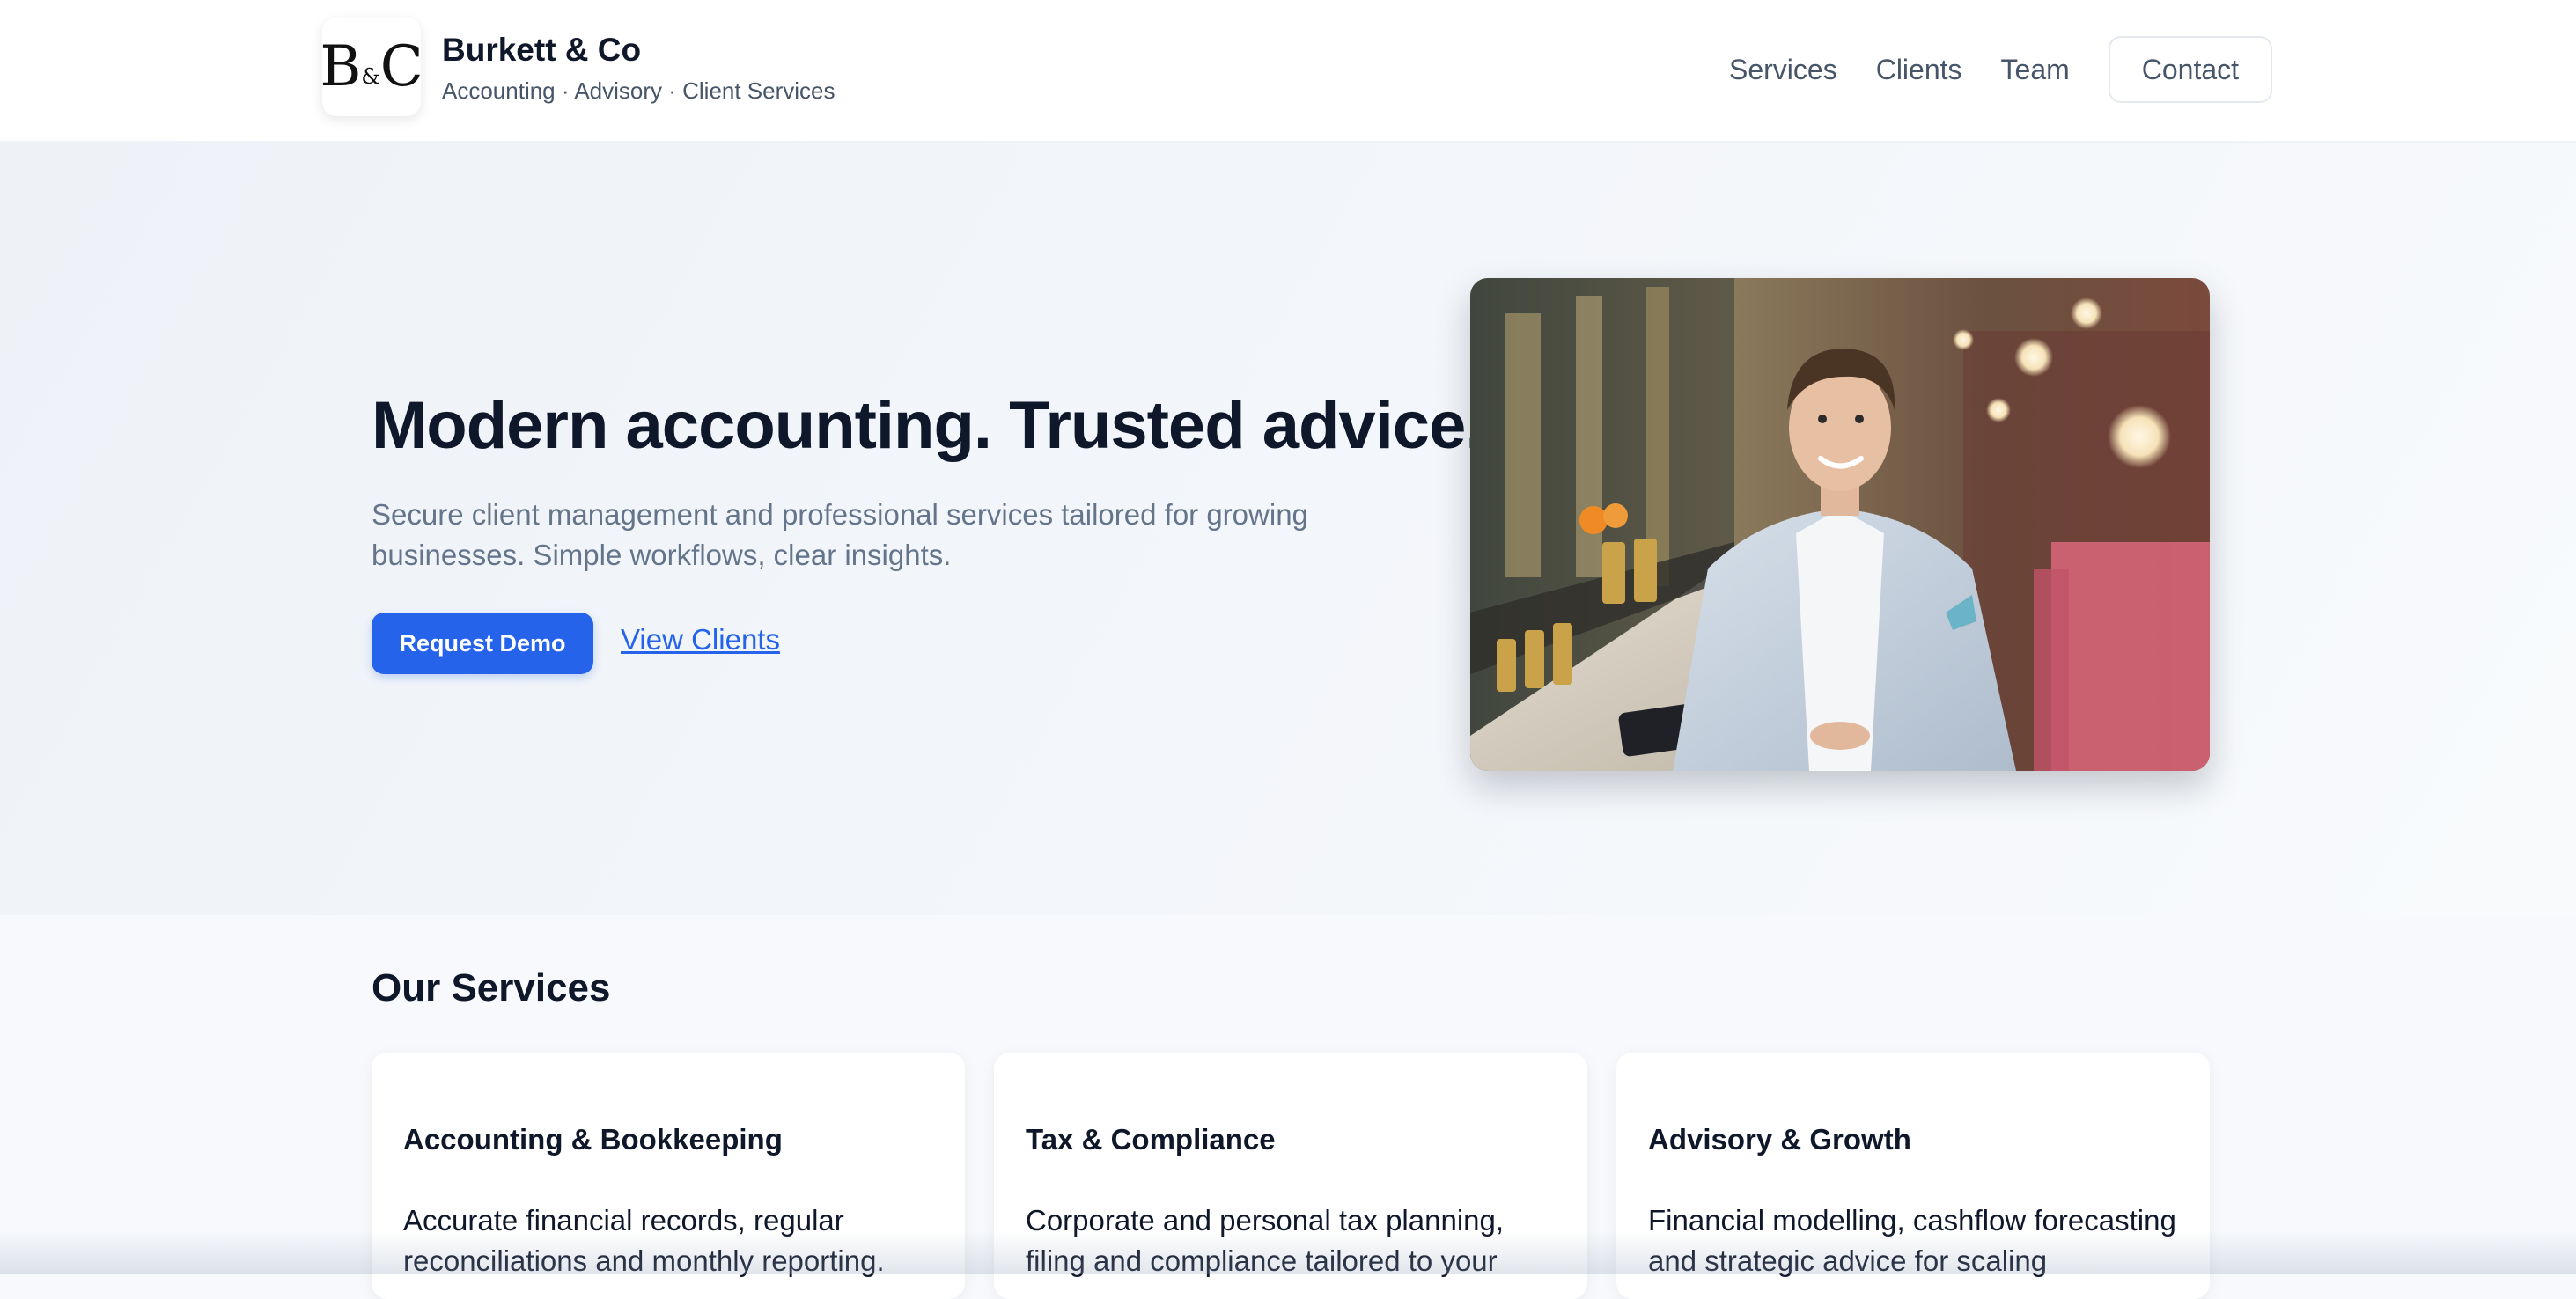  I want to click on logo-ampersand: &, so click(371, 76).